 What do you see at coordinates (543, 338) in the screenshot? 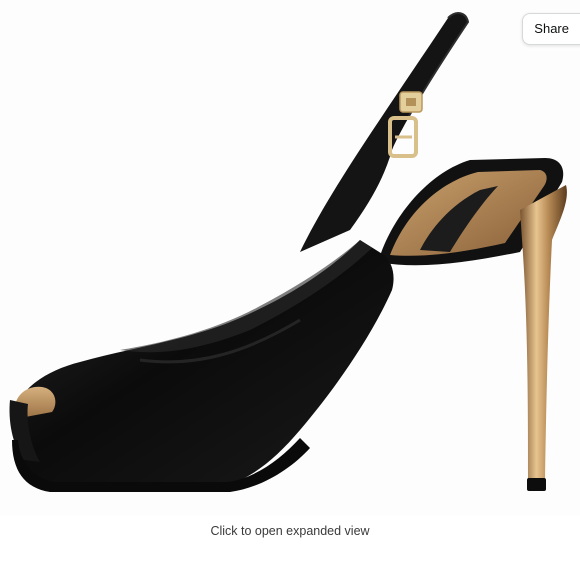
I see `stiletto-heel` at bounding box center [543, 338].